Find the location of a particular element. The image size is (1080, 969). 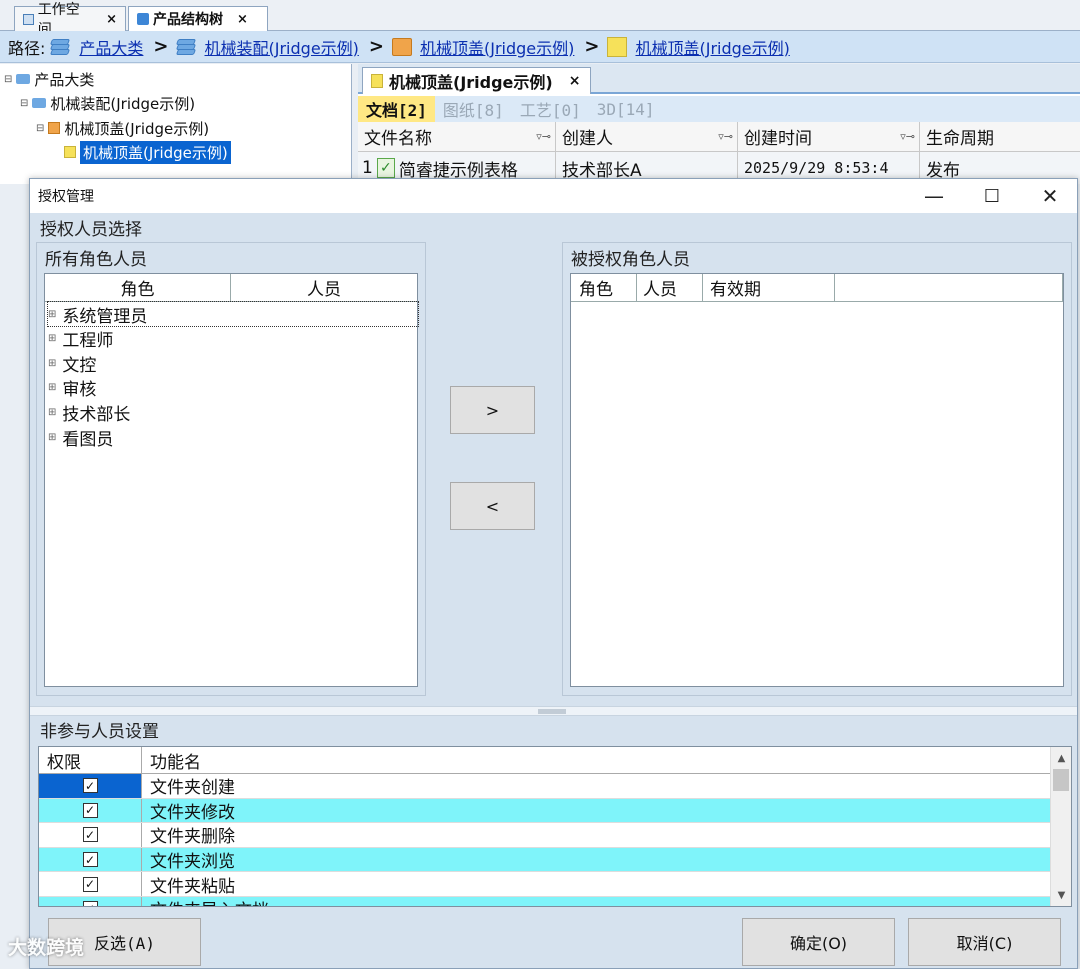

function-name: 文件夹创建 is located at coordinates (192, 788).